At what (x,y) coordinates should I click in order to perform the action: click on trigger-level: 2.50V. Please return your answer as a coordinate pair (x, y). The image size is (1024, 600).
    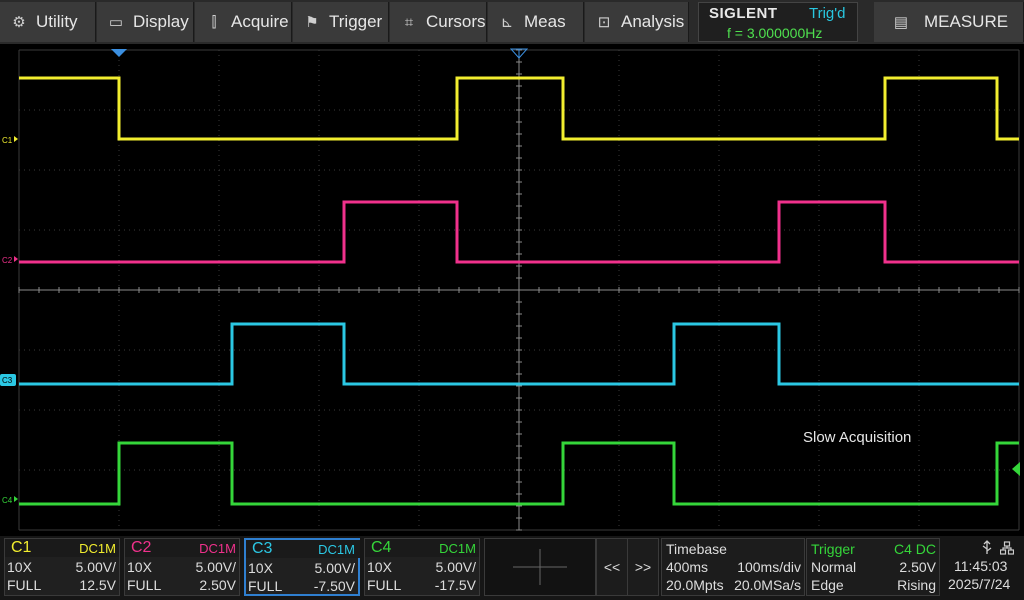
    Looking at the image, I should click on (917, 567).